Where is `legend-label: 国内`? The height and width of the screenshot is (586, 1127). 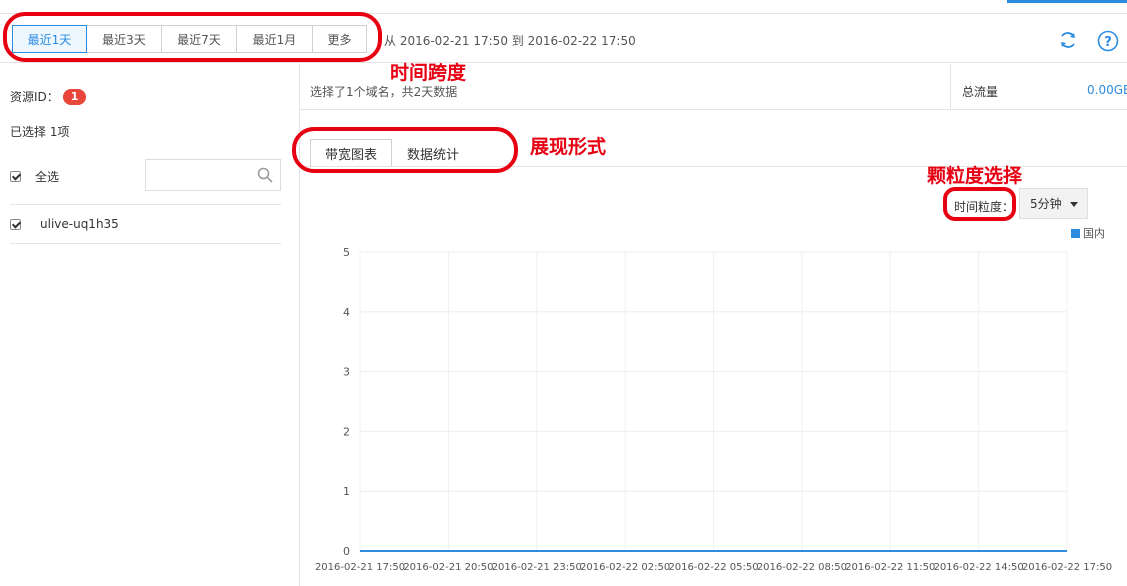
legend-label: 国内 is located at coordinates (1094, 233).